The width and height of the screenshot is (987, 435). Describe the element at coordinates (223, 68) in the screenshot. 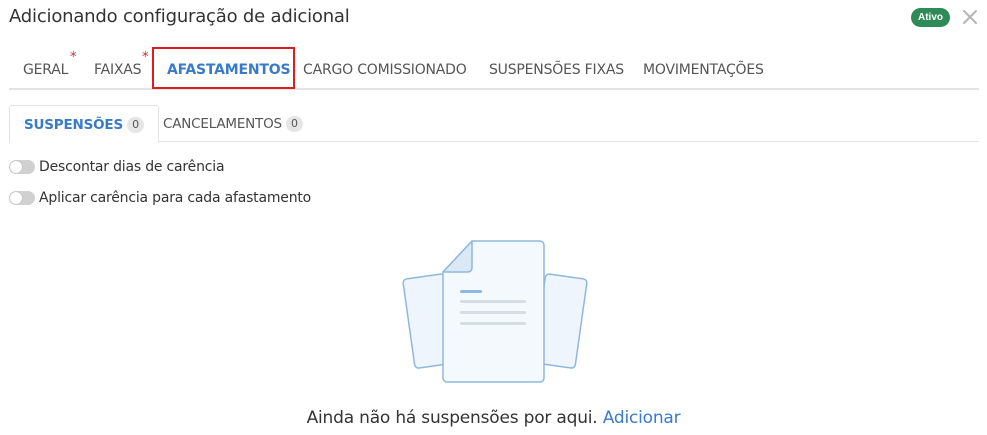

I see `highlight-box` at that location.